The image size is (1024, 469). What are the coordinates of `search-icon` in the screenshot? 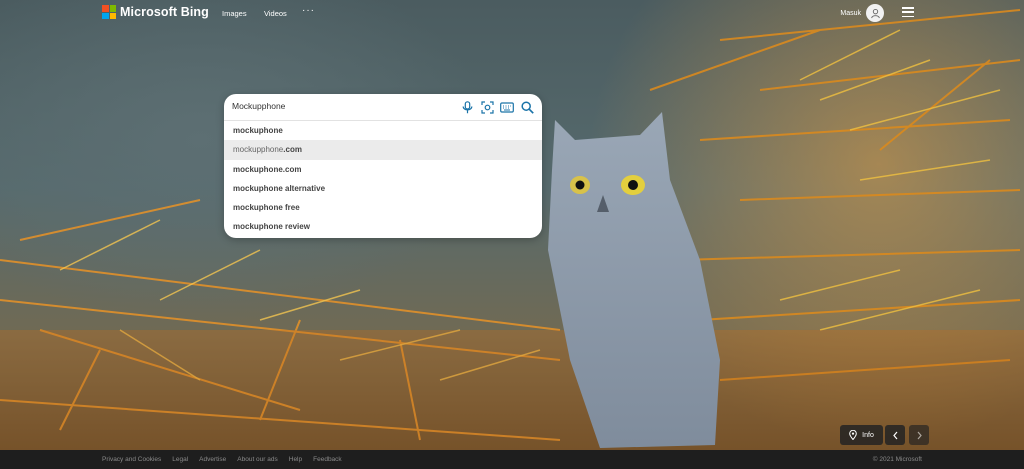 It's located at (527, 107).